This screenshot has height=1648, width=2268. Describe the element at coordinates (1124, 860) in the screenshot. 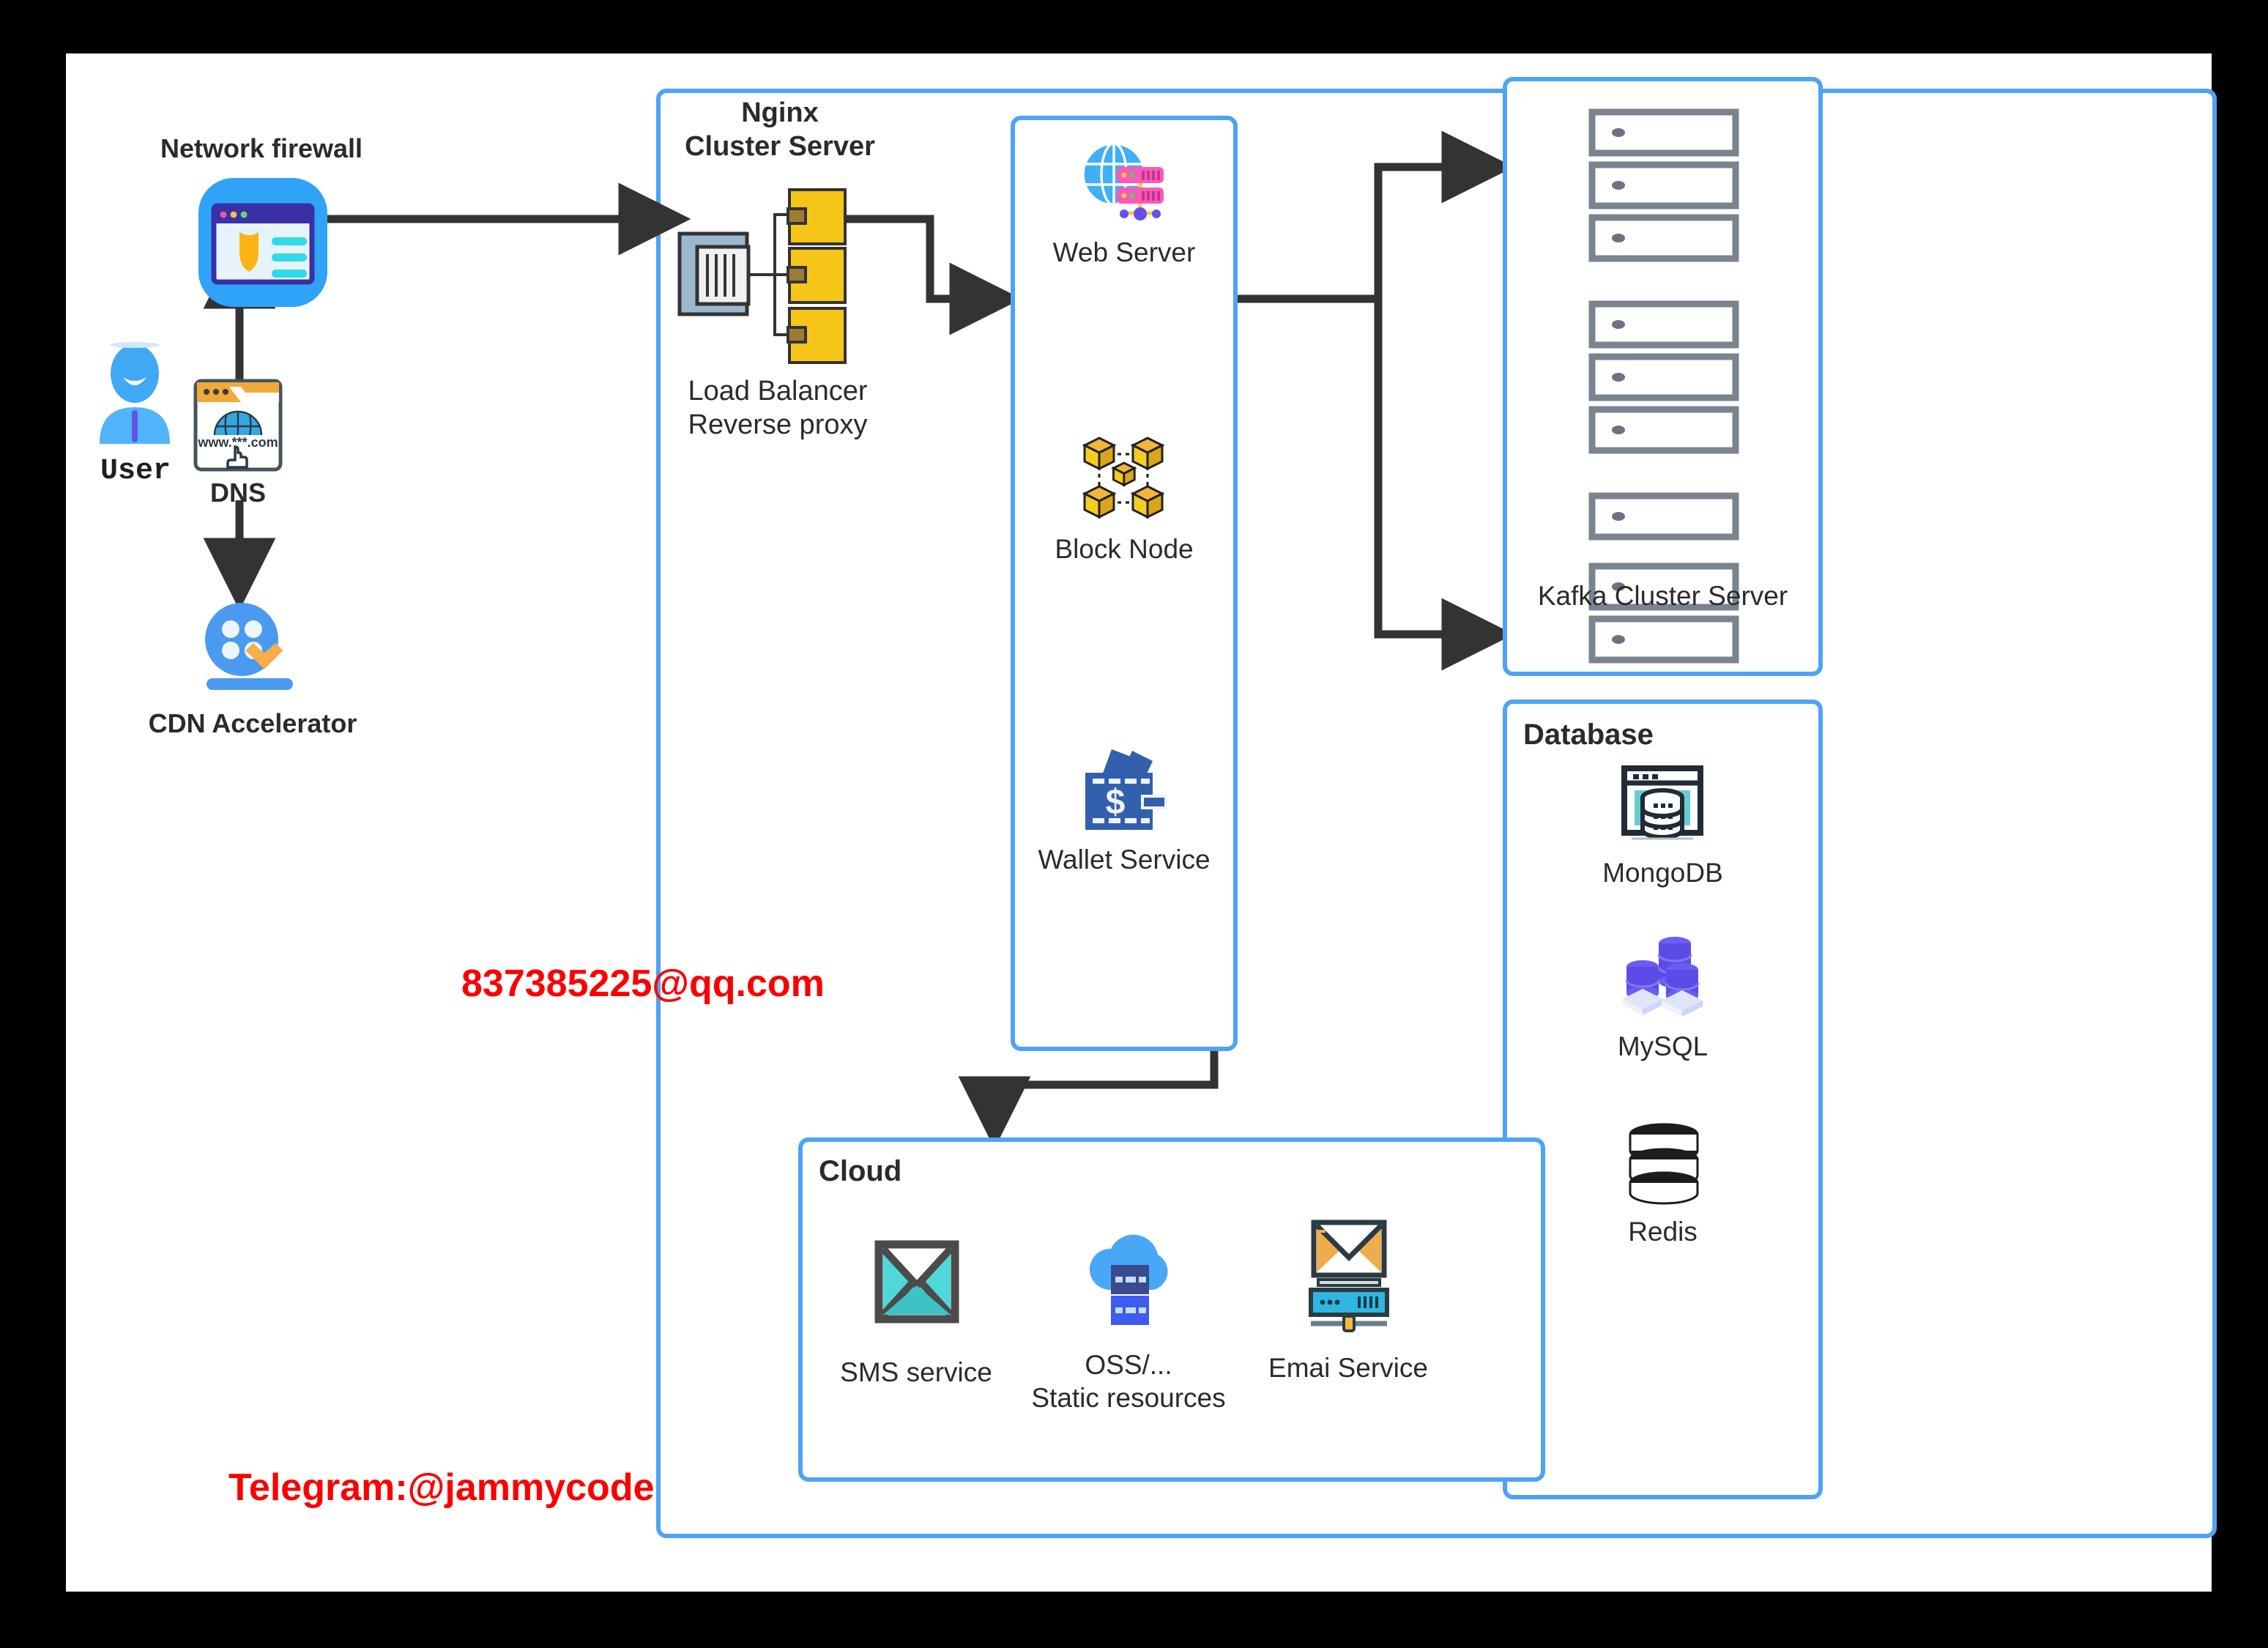

I see `service-label-wallet: Wallet Service` at that location.